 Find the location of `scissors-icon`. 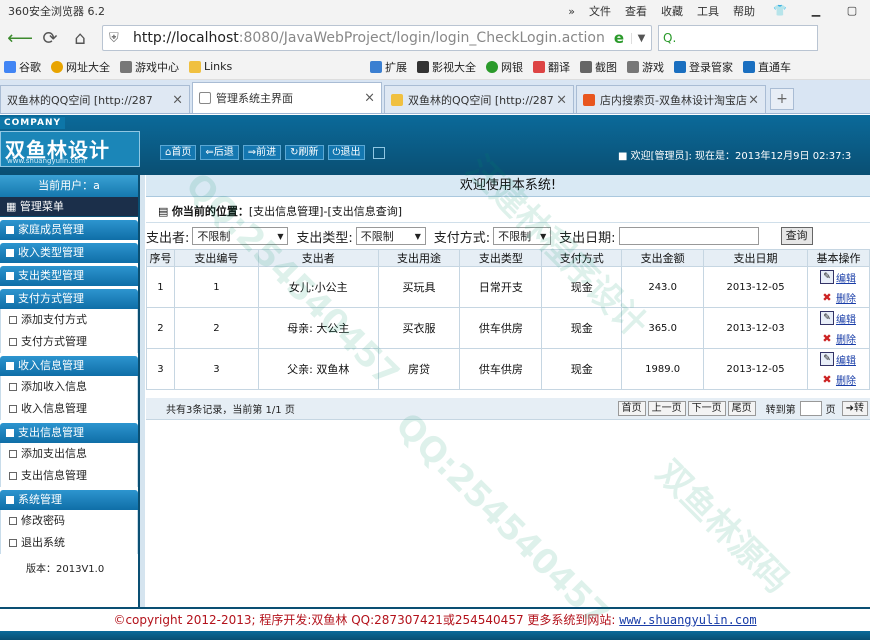

scissors-icon is located at coordinates (586, 67).